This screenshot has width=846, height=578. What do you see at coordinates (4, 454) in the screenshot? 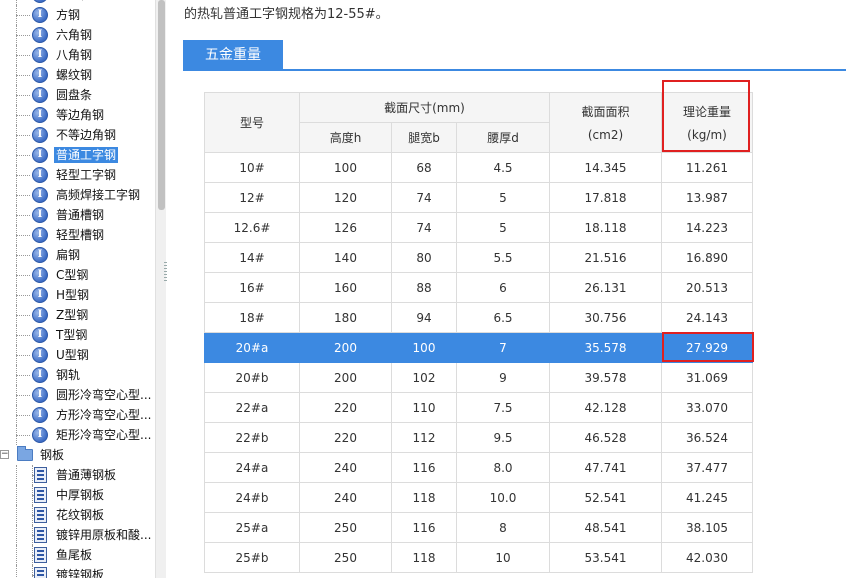
I see `collapse-icon: −` at bounding box center [4, 454].